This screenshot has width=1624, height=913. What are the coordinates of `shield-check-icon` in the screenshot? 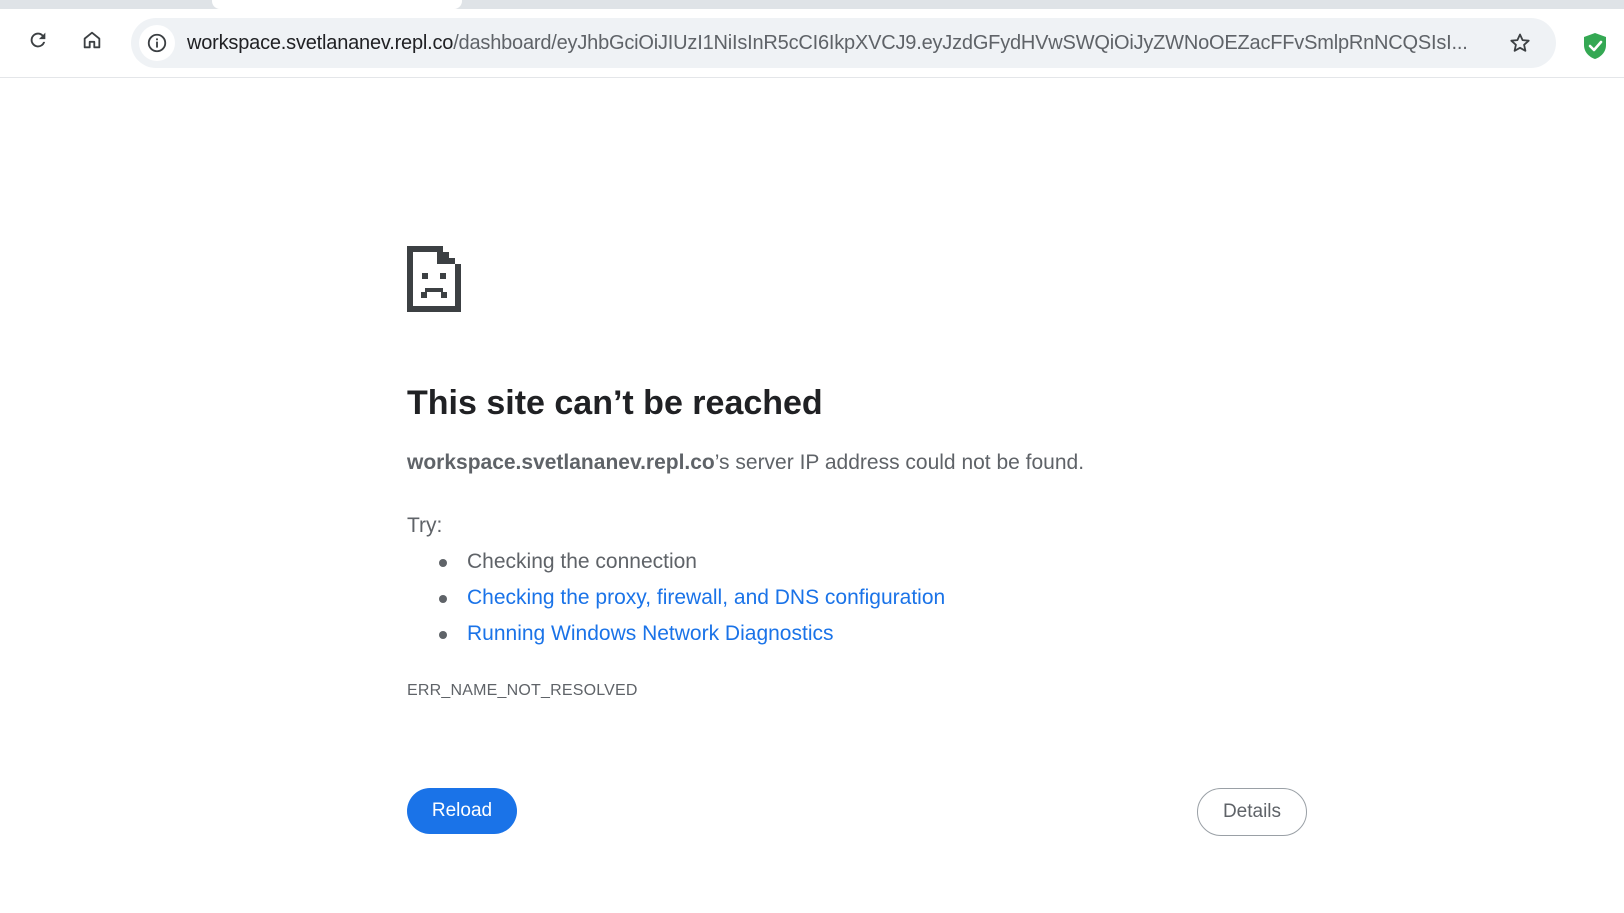 It's located at (1595, 46).